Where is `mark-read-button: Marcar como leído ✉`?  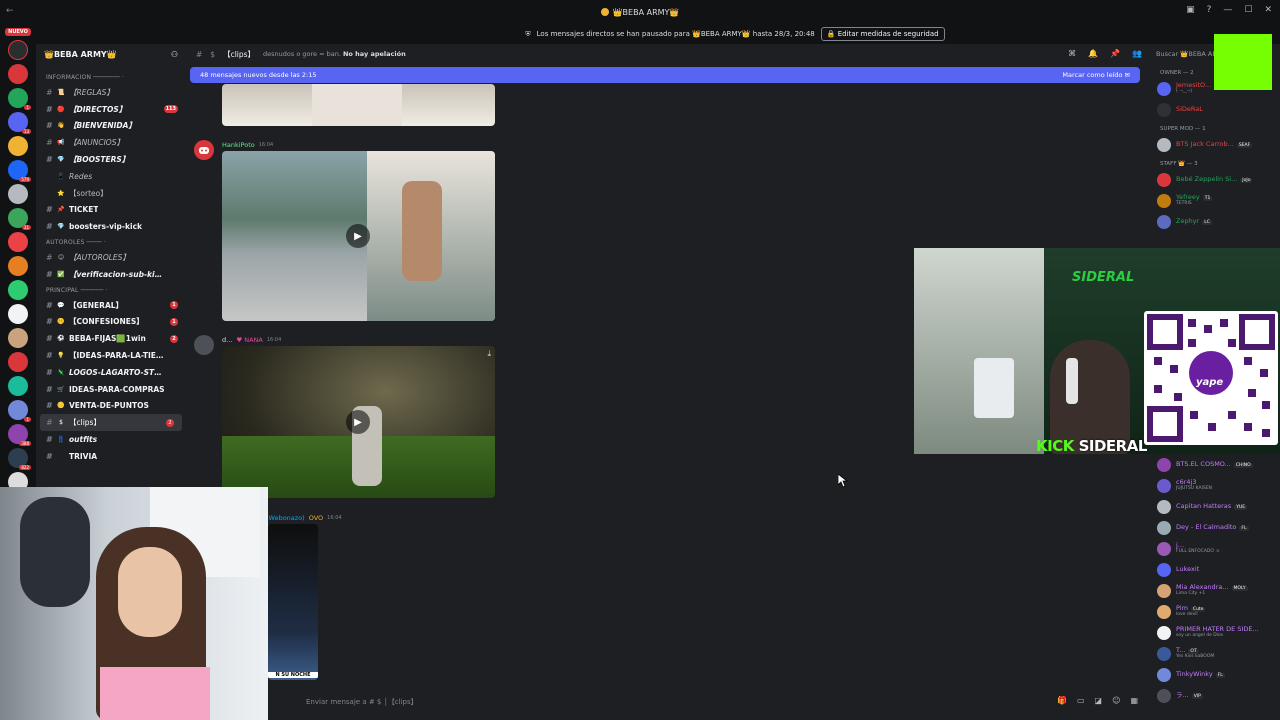 mark-read-button: Marcar como leído ✉ is located at coordinates (1096, 75).